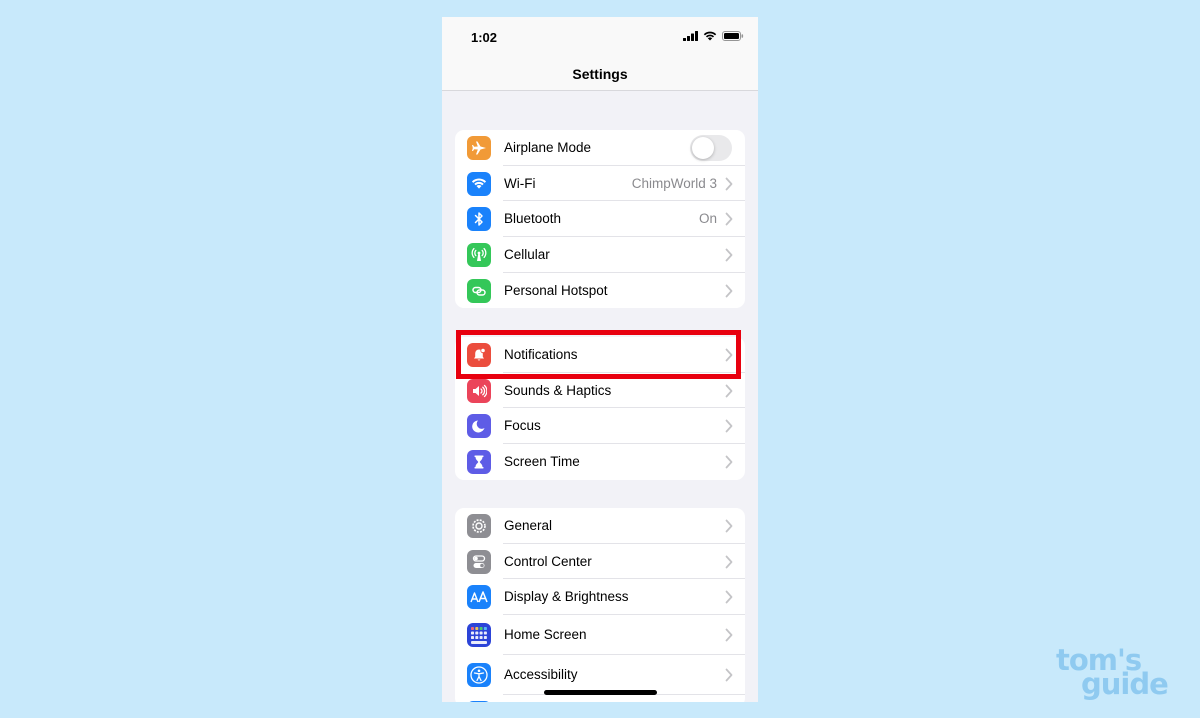 The image size is (1200, 718). I want to click on row-label: Display & Brightness, so click(566, 597).